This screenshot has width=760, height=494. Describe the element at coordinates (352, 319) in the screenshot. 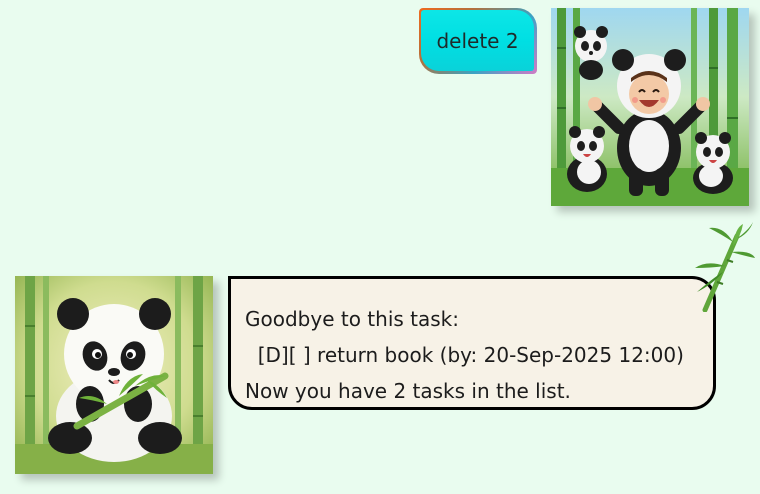

I see `bot-message-line-1: Goodbye to this task:` at that location.